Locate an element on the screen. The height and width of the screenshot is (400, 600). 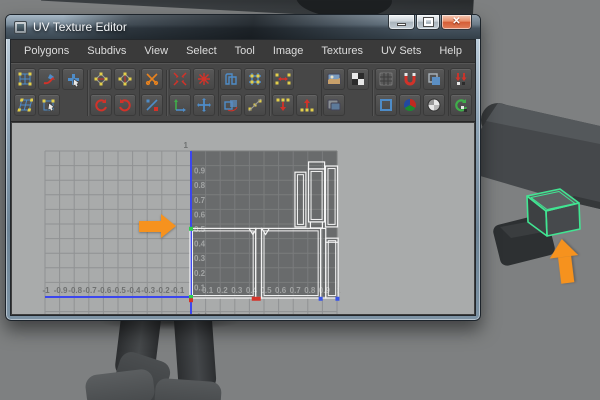
rotate-cw-button is located at coordinates (124, 104).